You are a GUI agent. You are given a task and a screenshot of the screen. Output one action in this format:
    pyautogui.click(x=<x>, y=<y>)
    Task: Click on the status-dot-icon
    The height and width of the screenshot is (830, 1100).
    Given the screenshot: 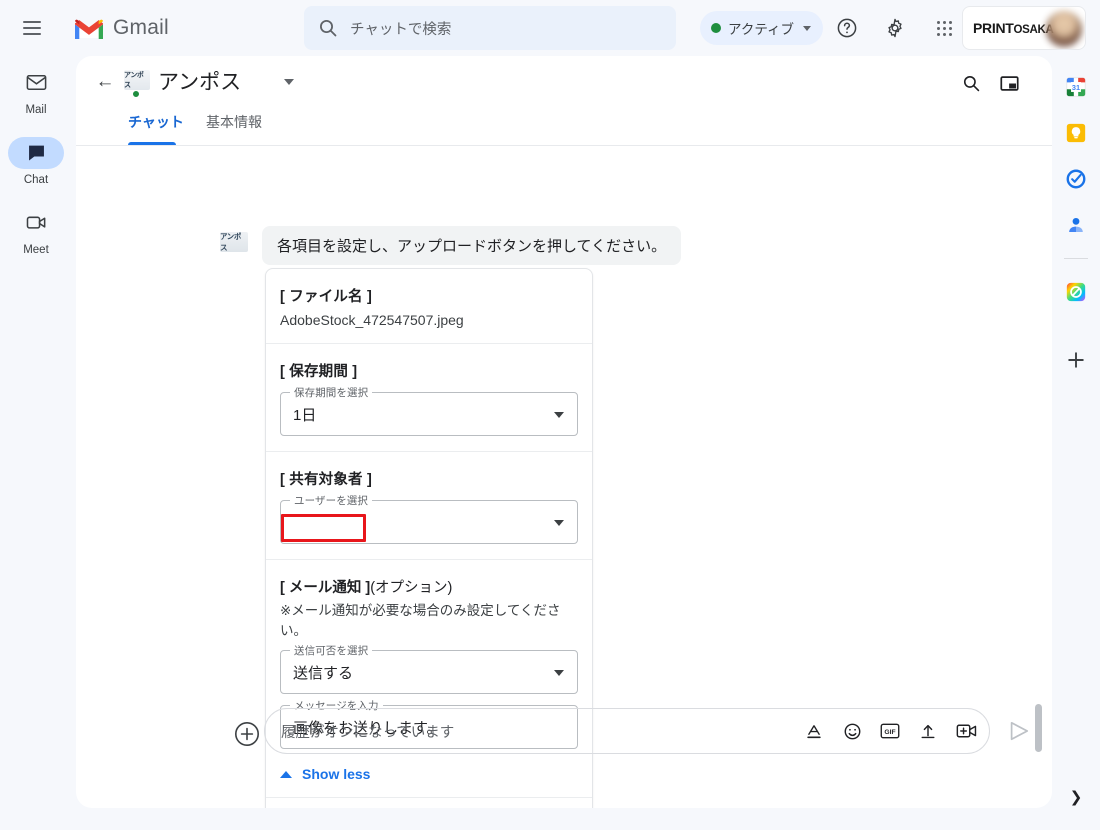 What is the action you would take?
    pyautogui.click(x=716, y=28)
    